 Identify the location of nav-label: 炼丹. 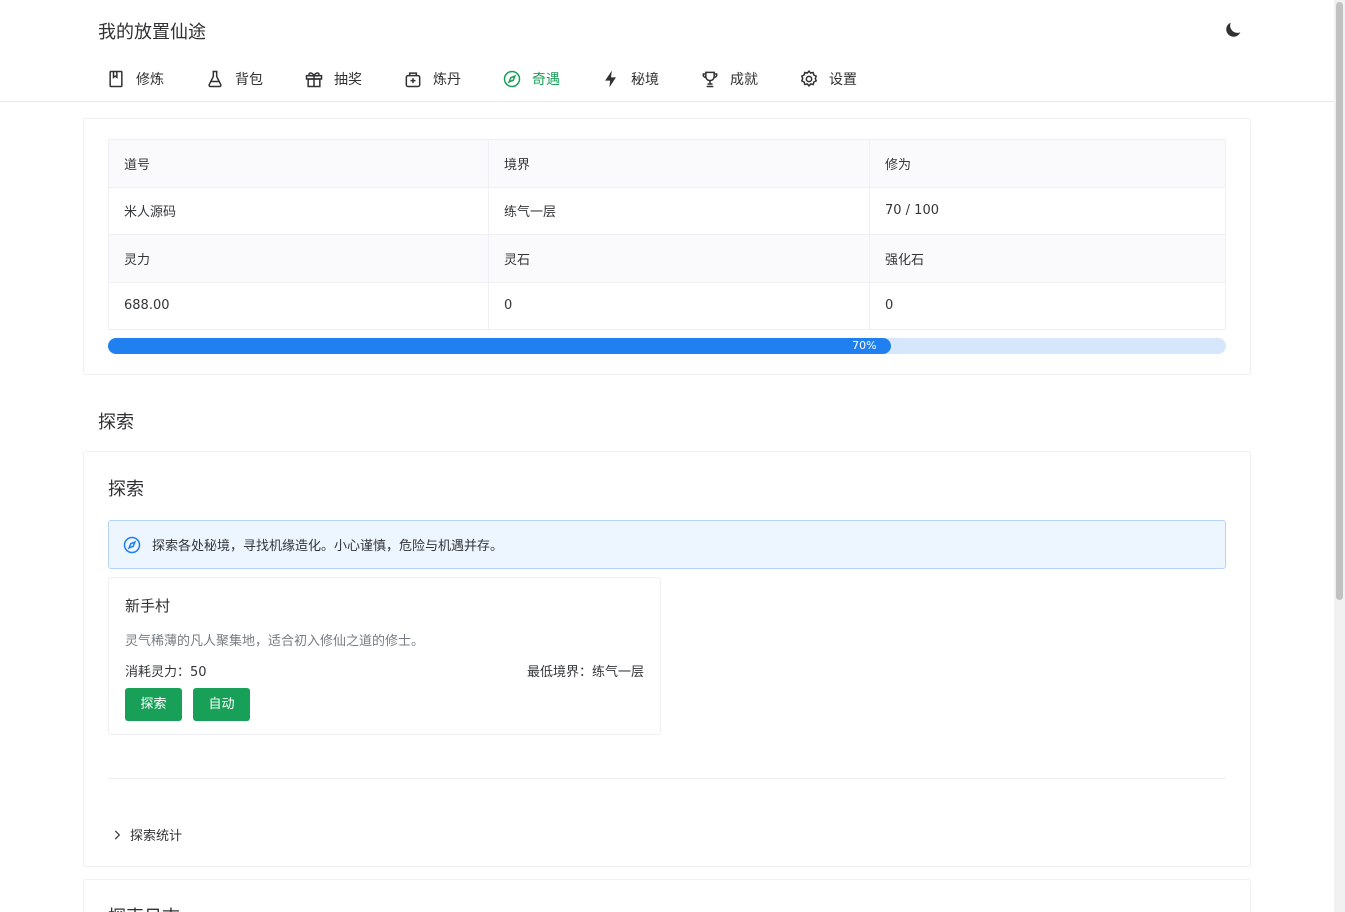
(447, 80).